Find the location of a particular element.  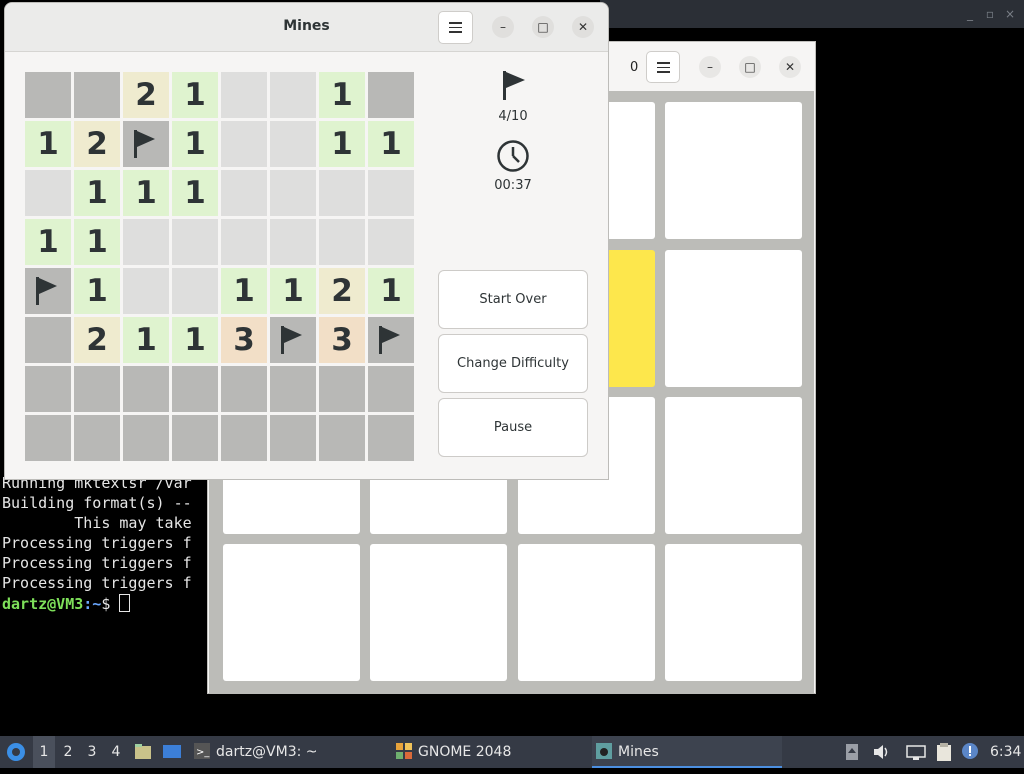

workspace-3: 3 is located at coordinates (92, 752).